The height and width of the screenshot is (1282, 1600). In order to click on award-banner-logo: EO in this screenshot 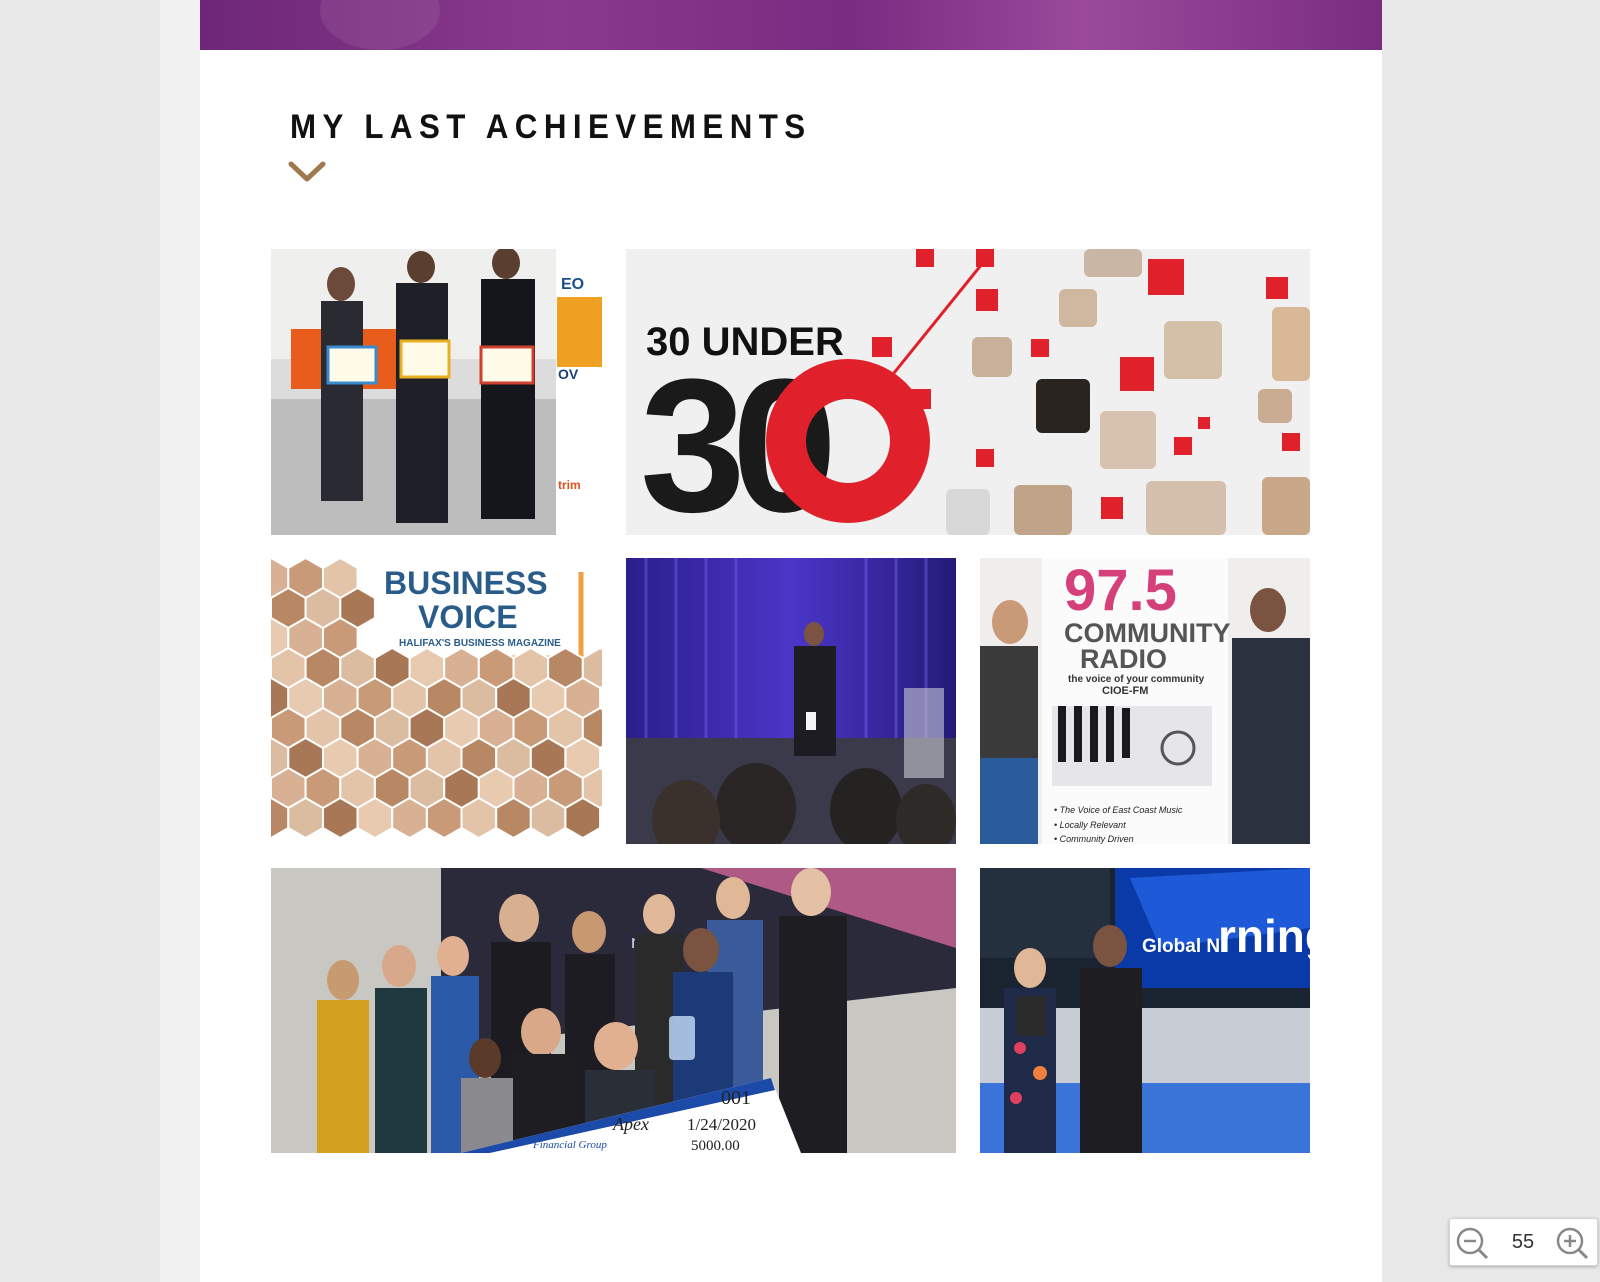, I will do `click(572, 284)`.